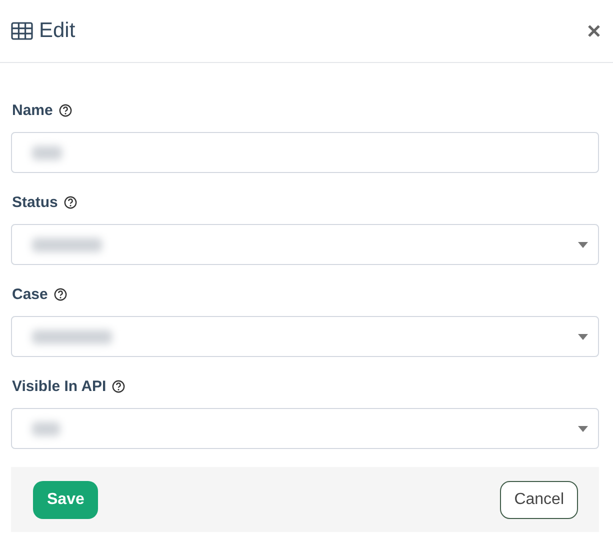 This screenshot has height=548, width=613. Describe the element at coordinates (35, 202) in the screenshot. I see `field-label: Status` at that location.